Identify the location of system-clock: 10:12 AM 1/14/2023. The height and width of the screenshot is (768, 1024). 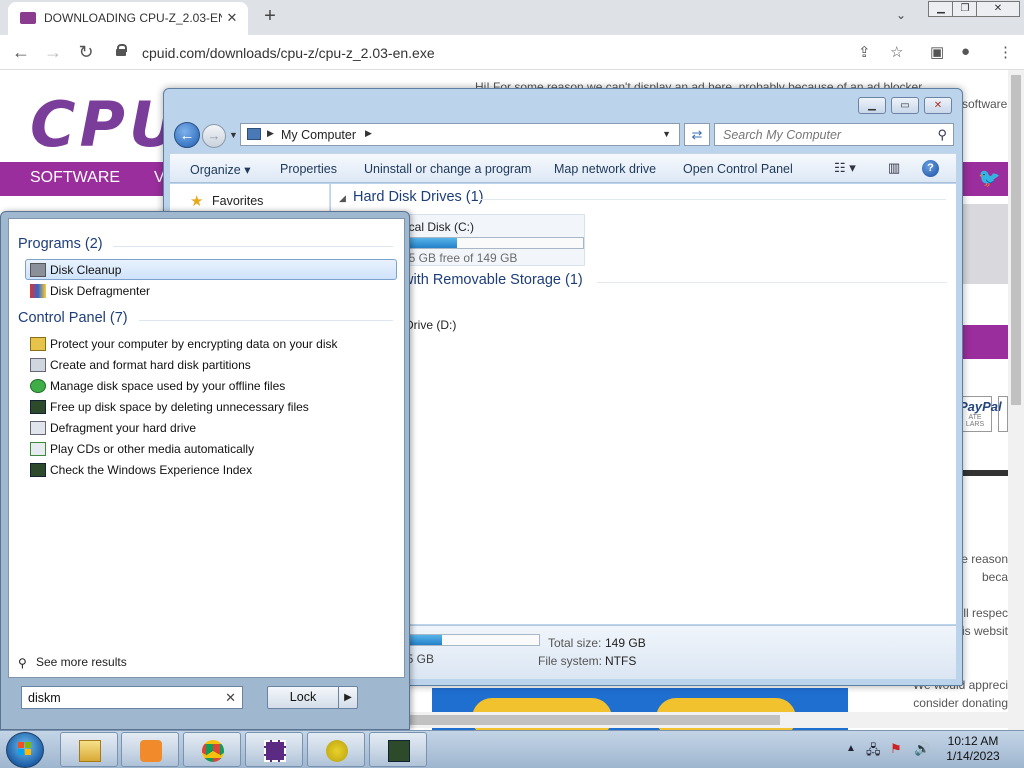
(973, 749).